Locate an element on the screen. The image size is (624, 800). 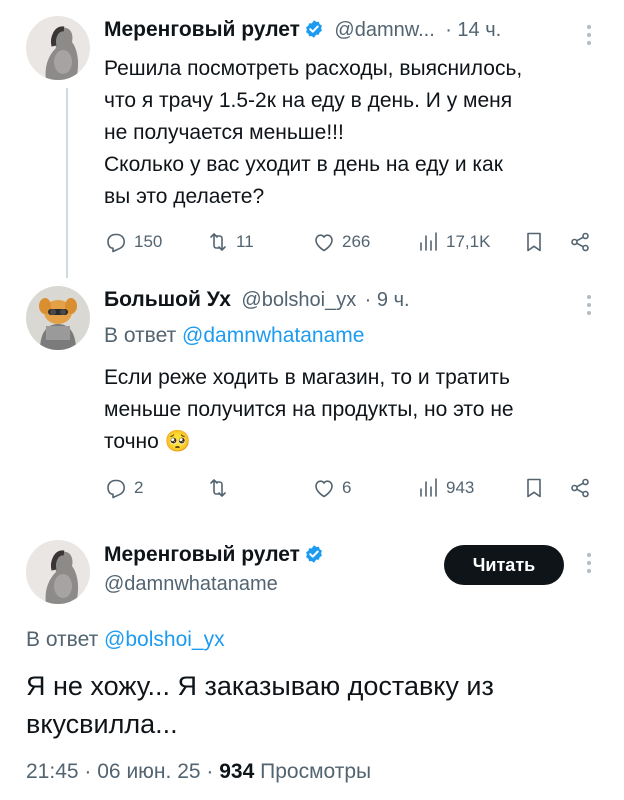
reply-mention-link: @bolshoi_yx is located at coordinates (164, 639).